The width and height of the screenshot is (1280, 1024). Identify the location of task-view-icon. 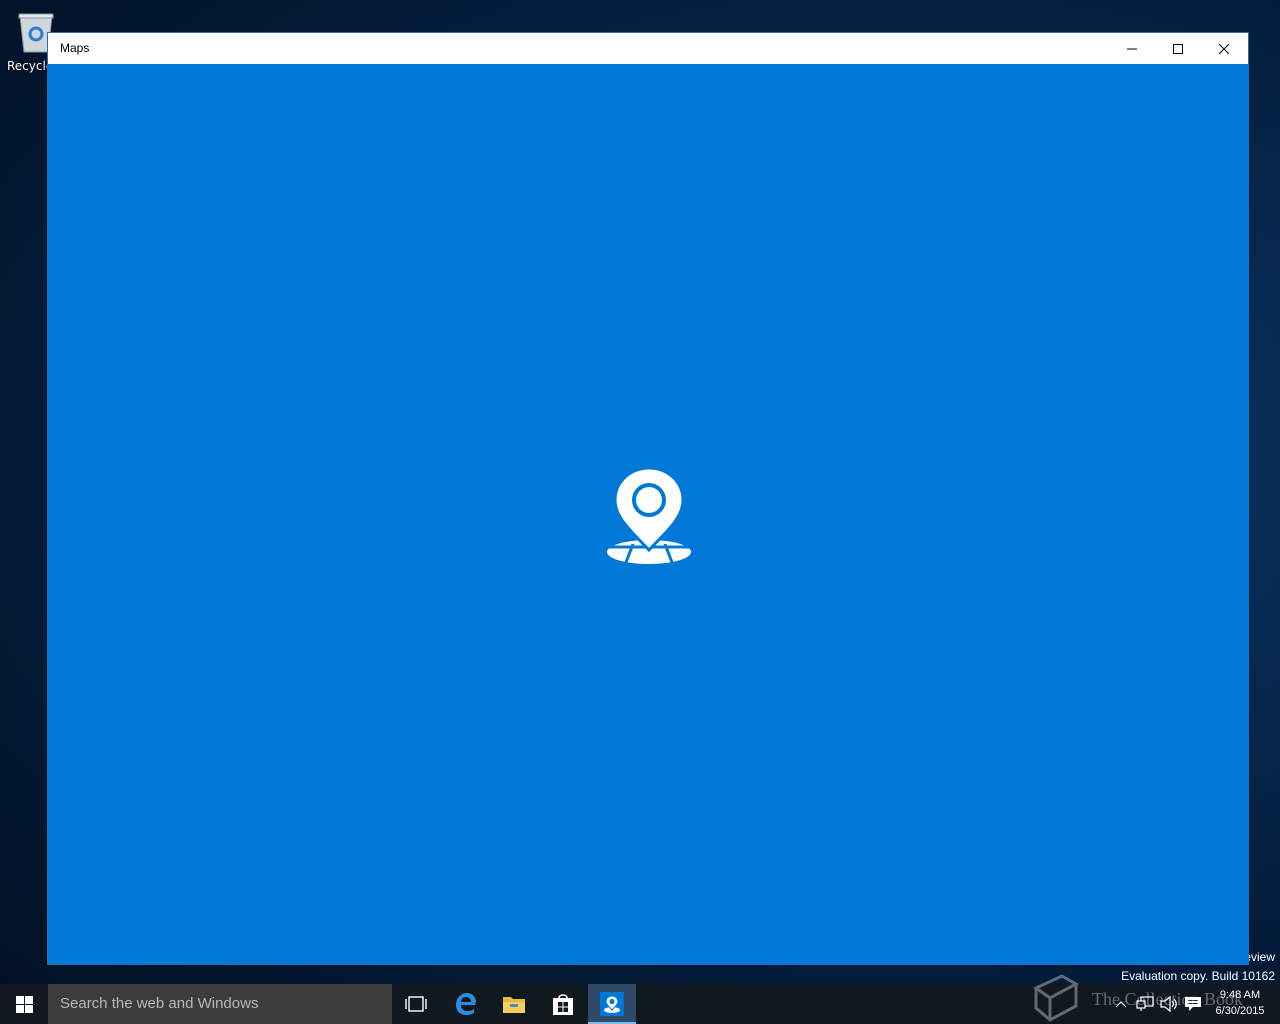
(416, 1004).